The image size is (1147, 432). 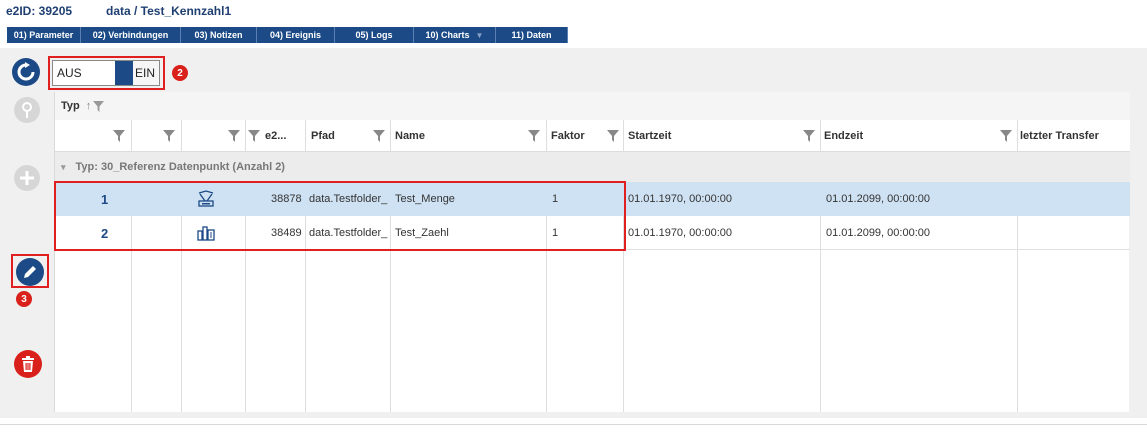 What do you see at coordinates (1059, 136) in the screenshot?
I see `column-label: letzter Transfer` at bounding box center [1059, 136].